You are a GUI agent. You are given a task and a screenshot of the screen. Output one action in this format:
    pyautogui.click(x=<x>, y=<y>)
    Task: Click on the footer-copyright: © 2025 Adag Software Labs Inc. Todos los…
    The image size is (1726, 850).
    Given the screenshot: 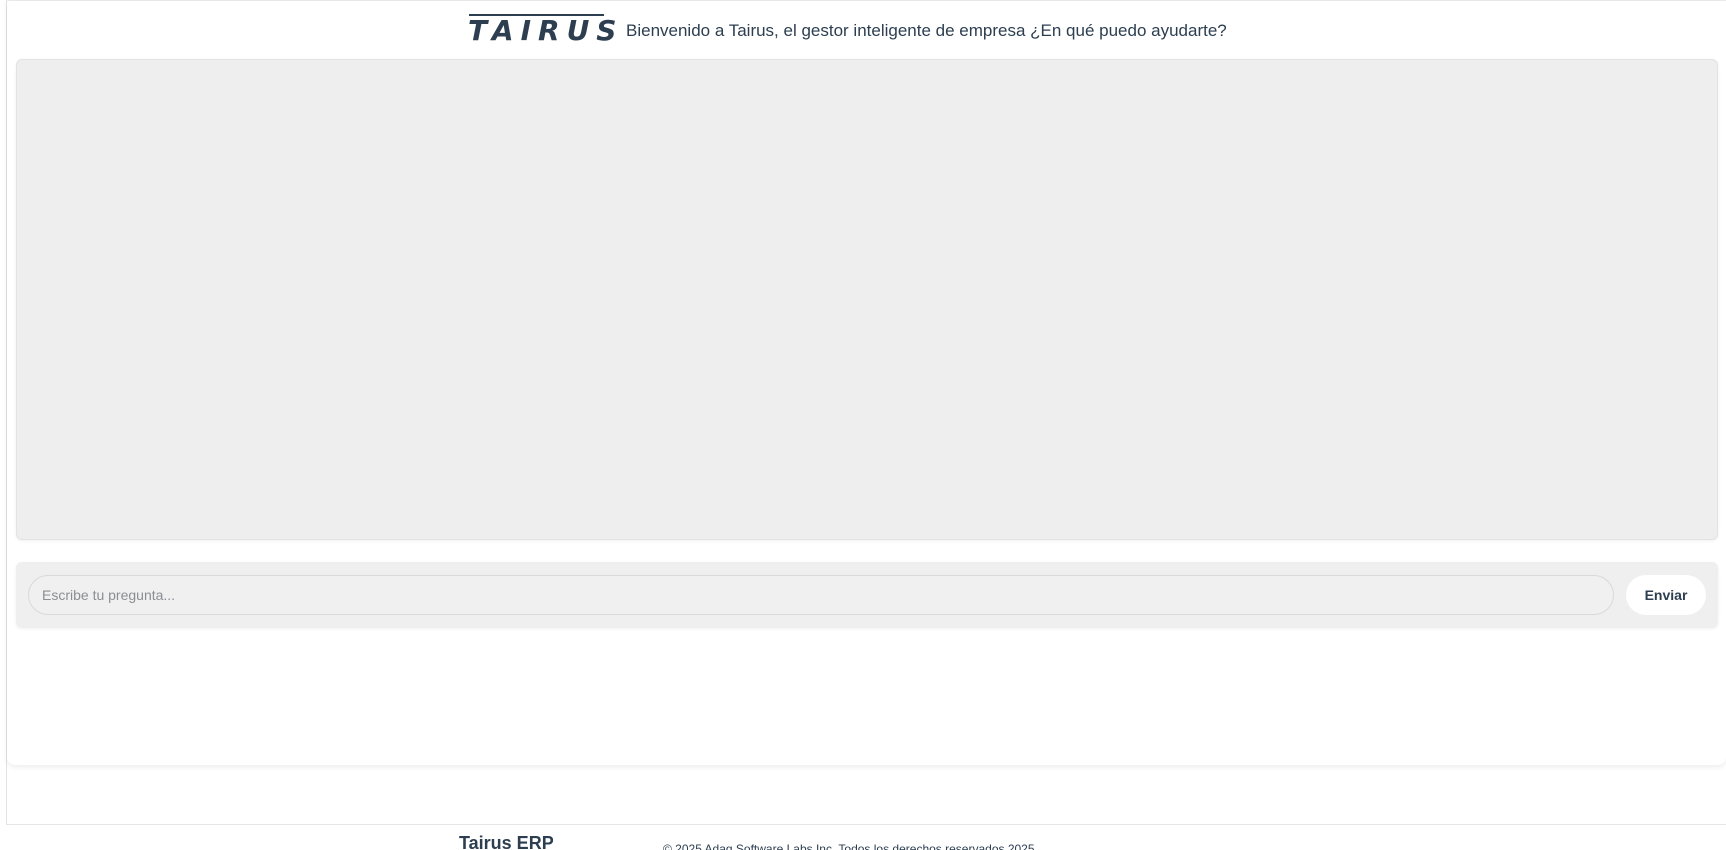 What is the action you would take?
    pyautogui.click(x=849, y=846)
    